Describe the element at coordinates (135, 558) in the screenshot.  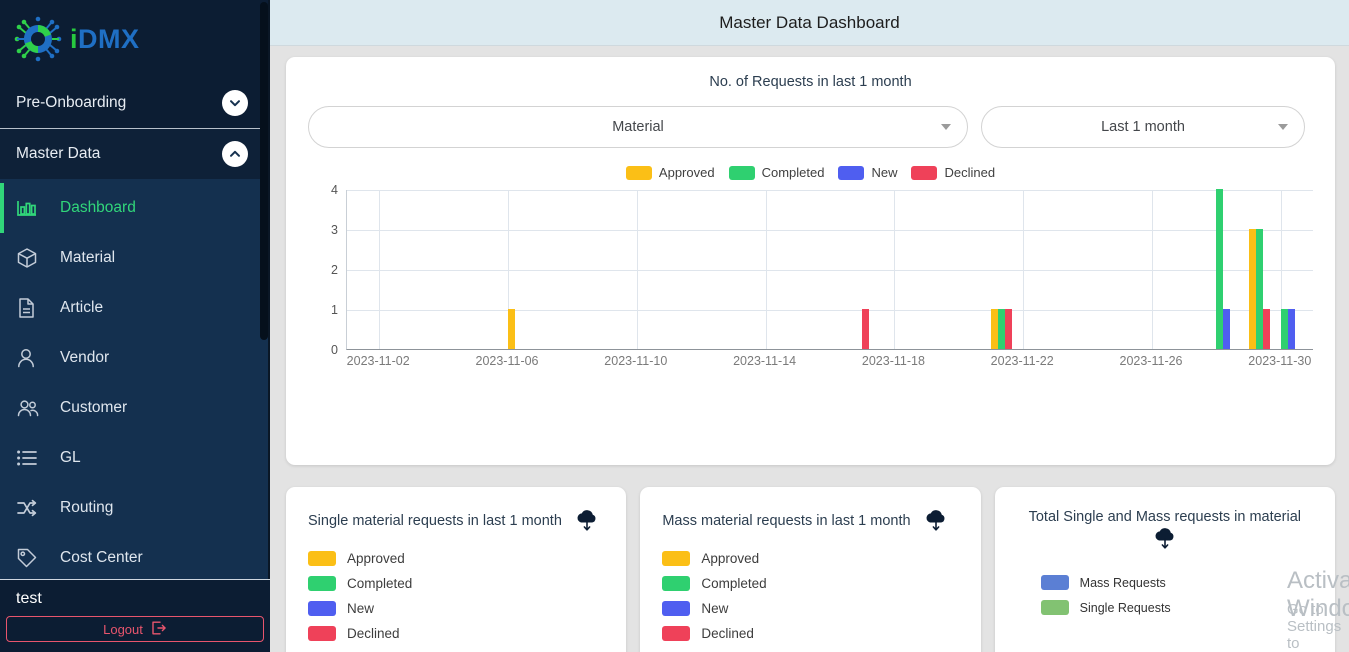
I see `sidebar-item-cost-center: Cost Center` at that location.